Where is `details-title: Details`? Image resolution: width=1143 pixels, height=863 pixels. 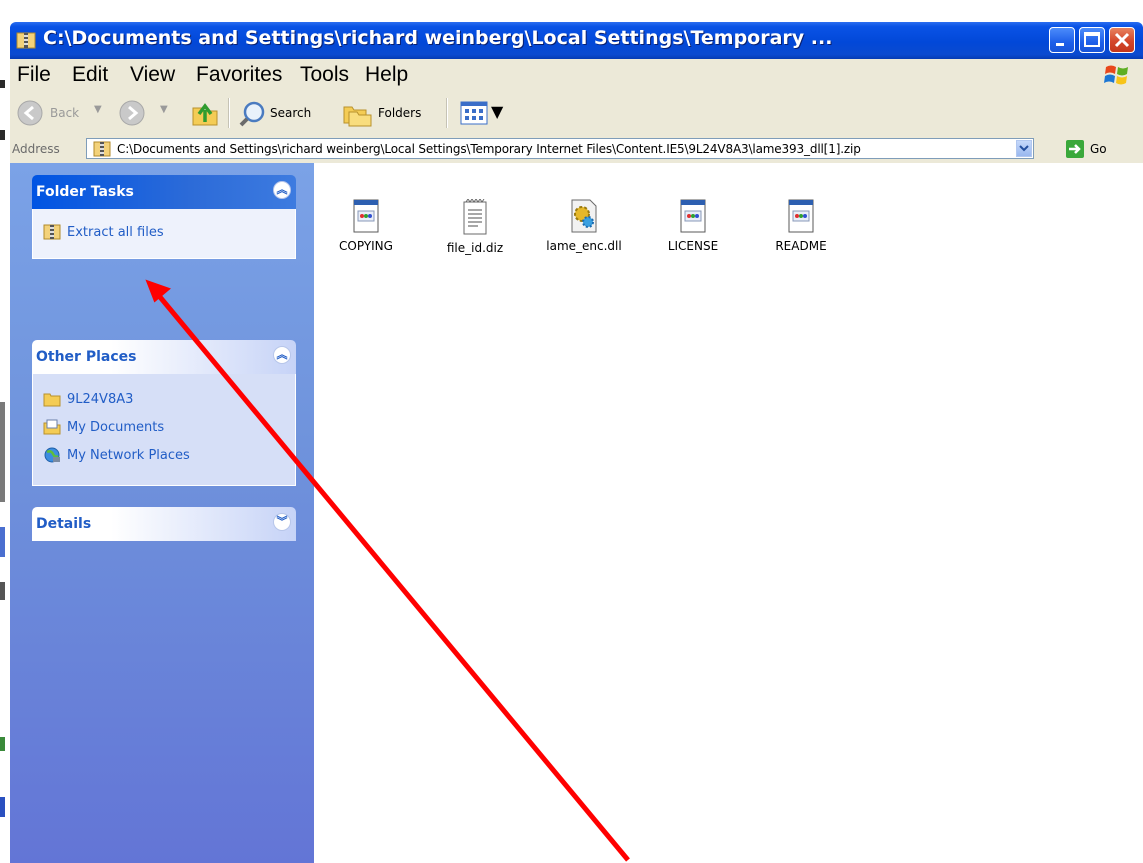 details-title: Details is located at coordinates (64, 524).